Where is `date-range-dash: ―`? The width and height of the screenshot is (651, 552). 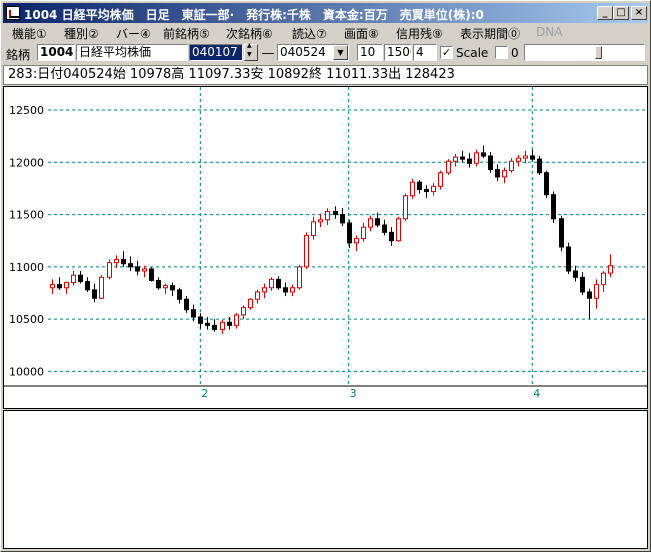
date-range-dash: ― is located at coordinates (268, 53).